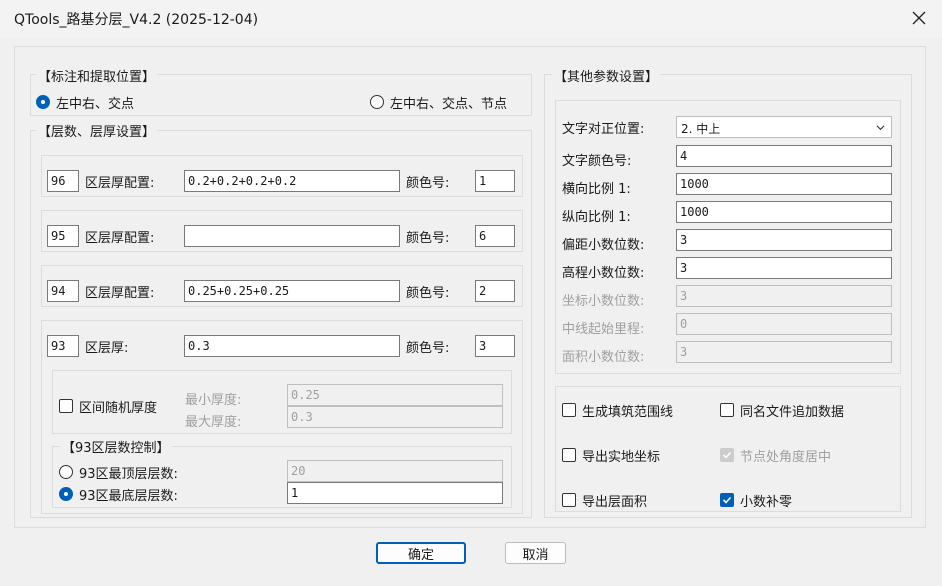  I want to click on fill-boundary-label: 生成填筑范围线, so click(627, 410).